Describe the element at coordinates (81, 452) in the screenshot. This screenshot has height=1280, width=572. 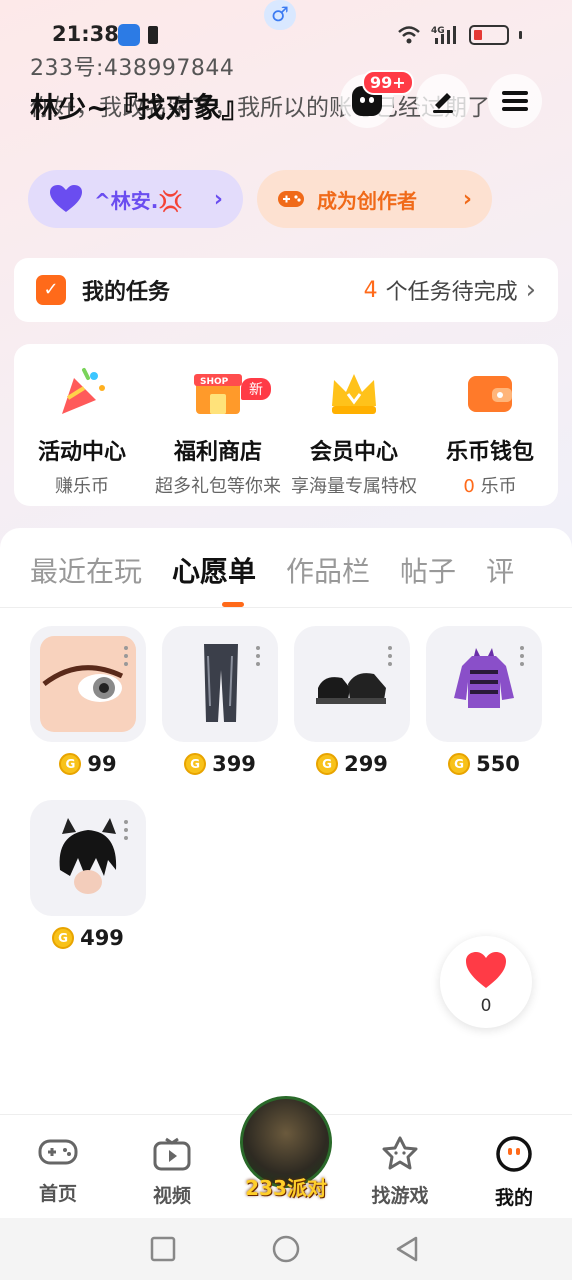
I see `service-name: 活动中心` at that location.